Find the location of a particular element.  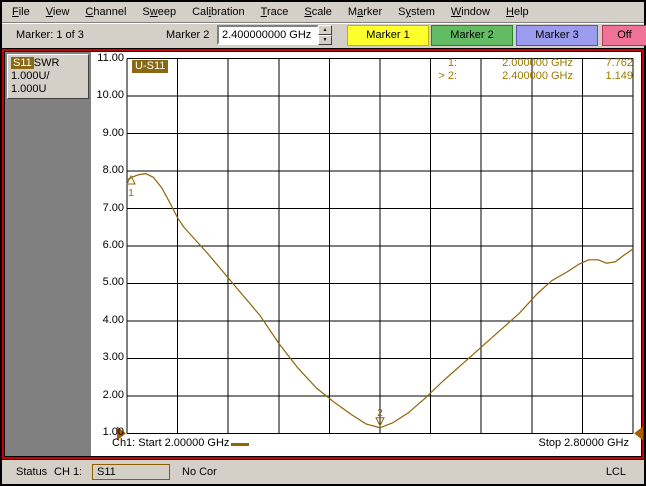

menu-item-file: File is located at coordinates (21, 12).